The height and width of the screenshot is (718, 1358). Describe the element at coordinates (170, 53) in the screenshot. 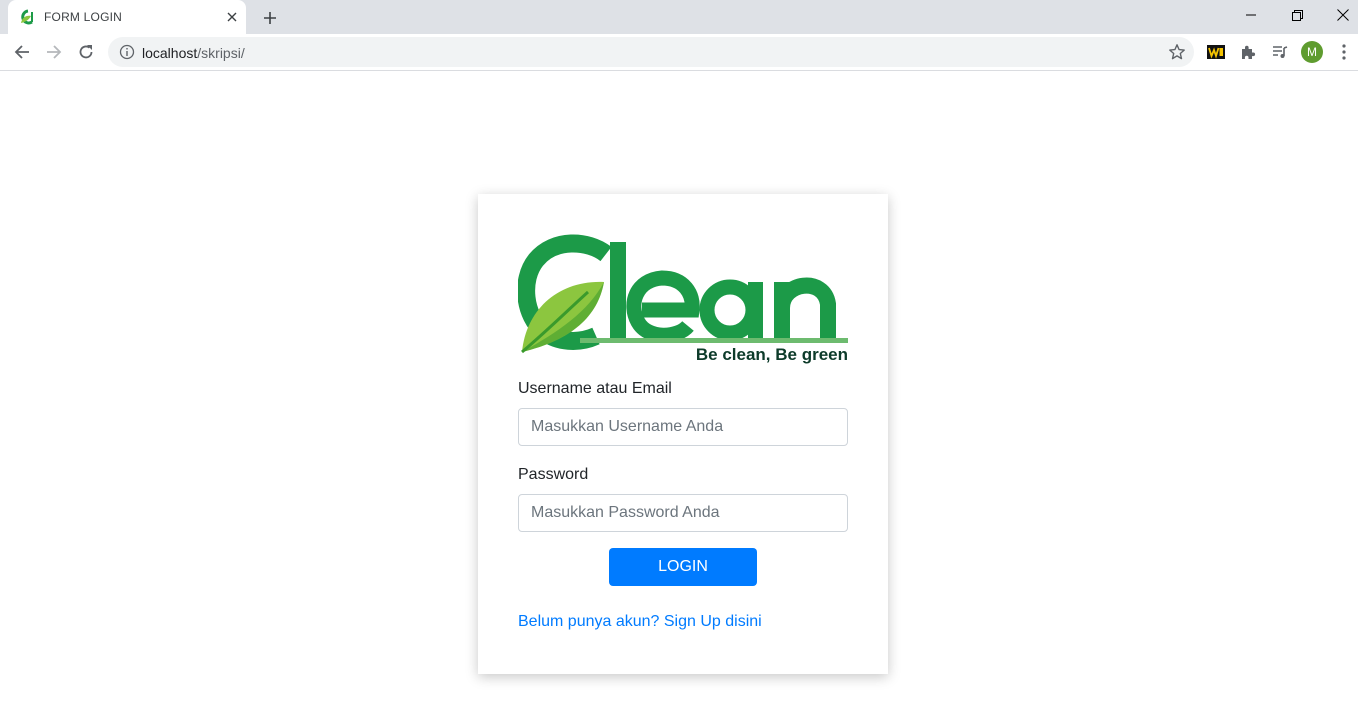

I see `url-host: localhost` at that location.